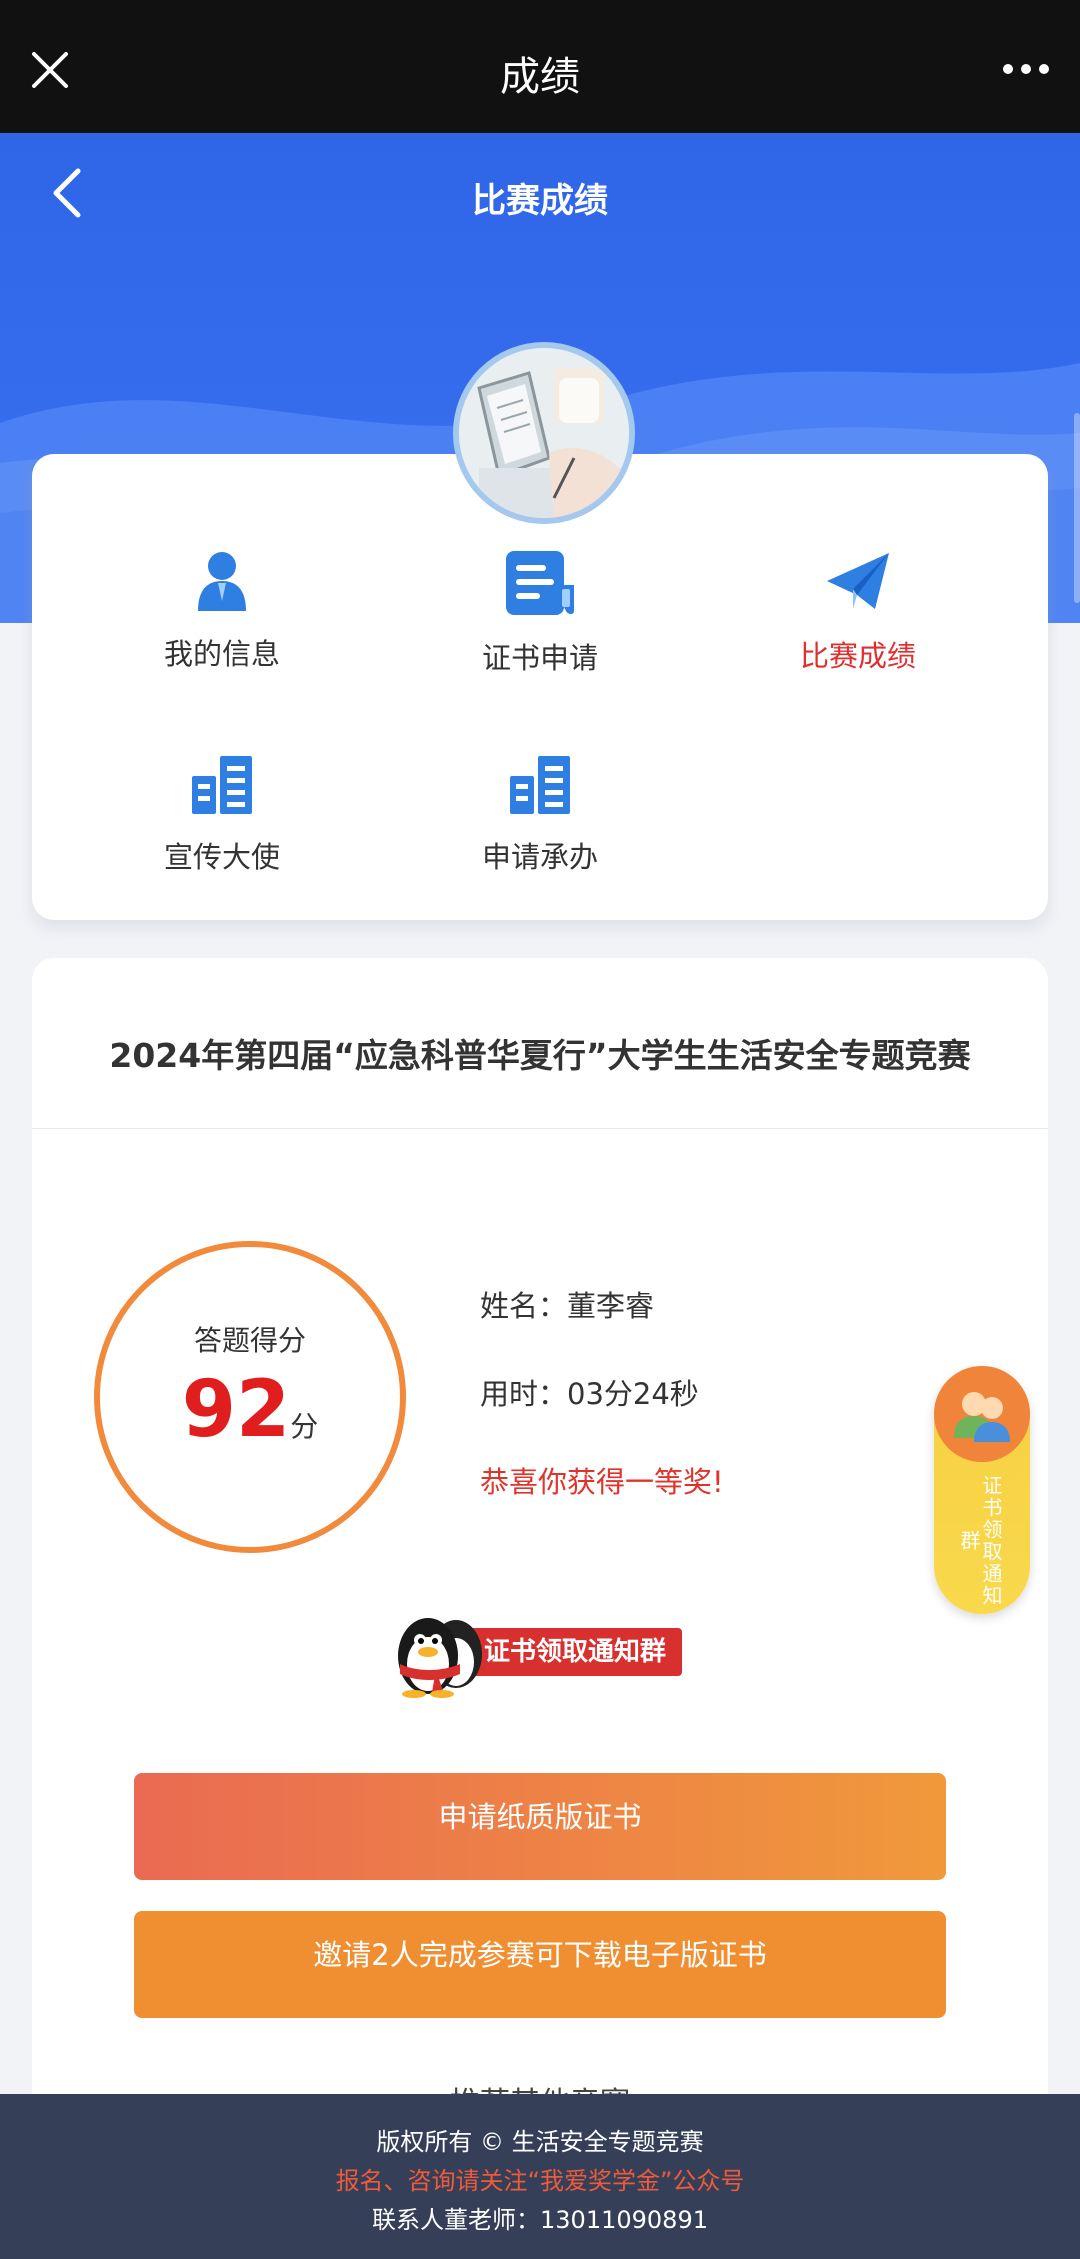 This screenshot has height=2259, width=1080. What do you see at coordinates (540, 77) in the screenshot?
I see `window-title: 成绩` at bounding box center [540, 77].